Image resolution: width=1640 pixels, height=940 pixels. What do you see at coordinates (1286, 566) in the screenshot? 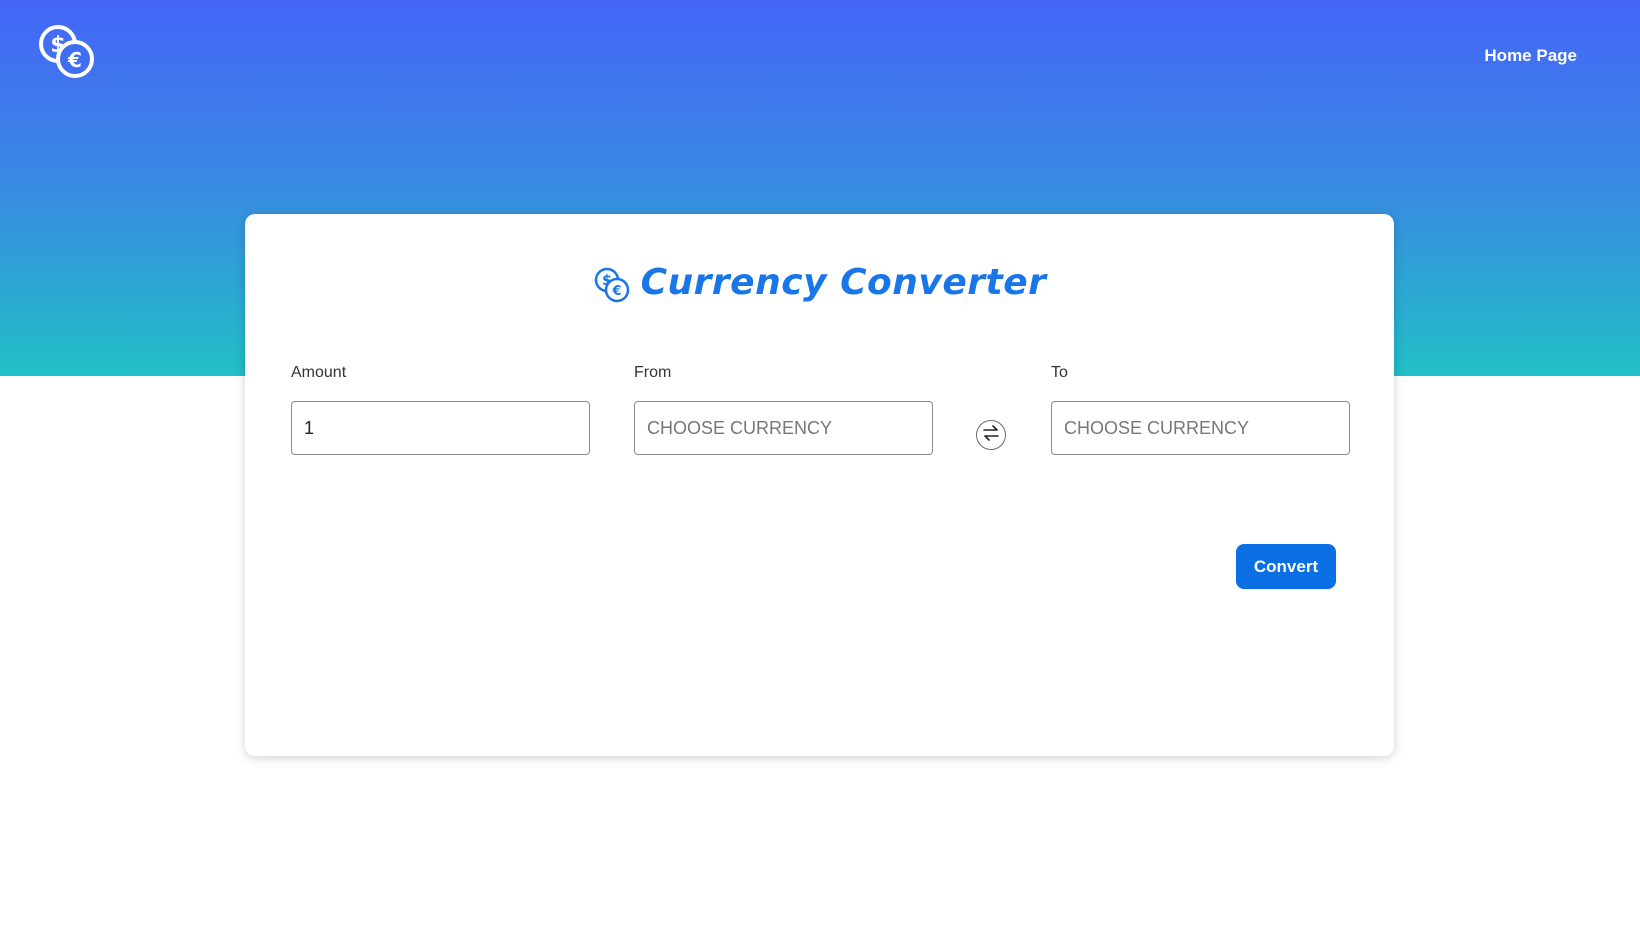
I see `convert-button: Convert` at bounding box center [1286, 566].